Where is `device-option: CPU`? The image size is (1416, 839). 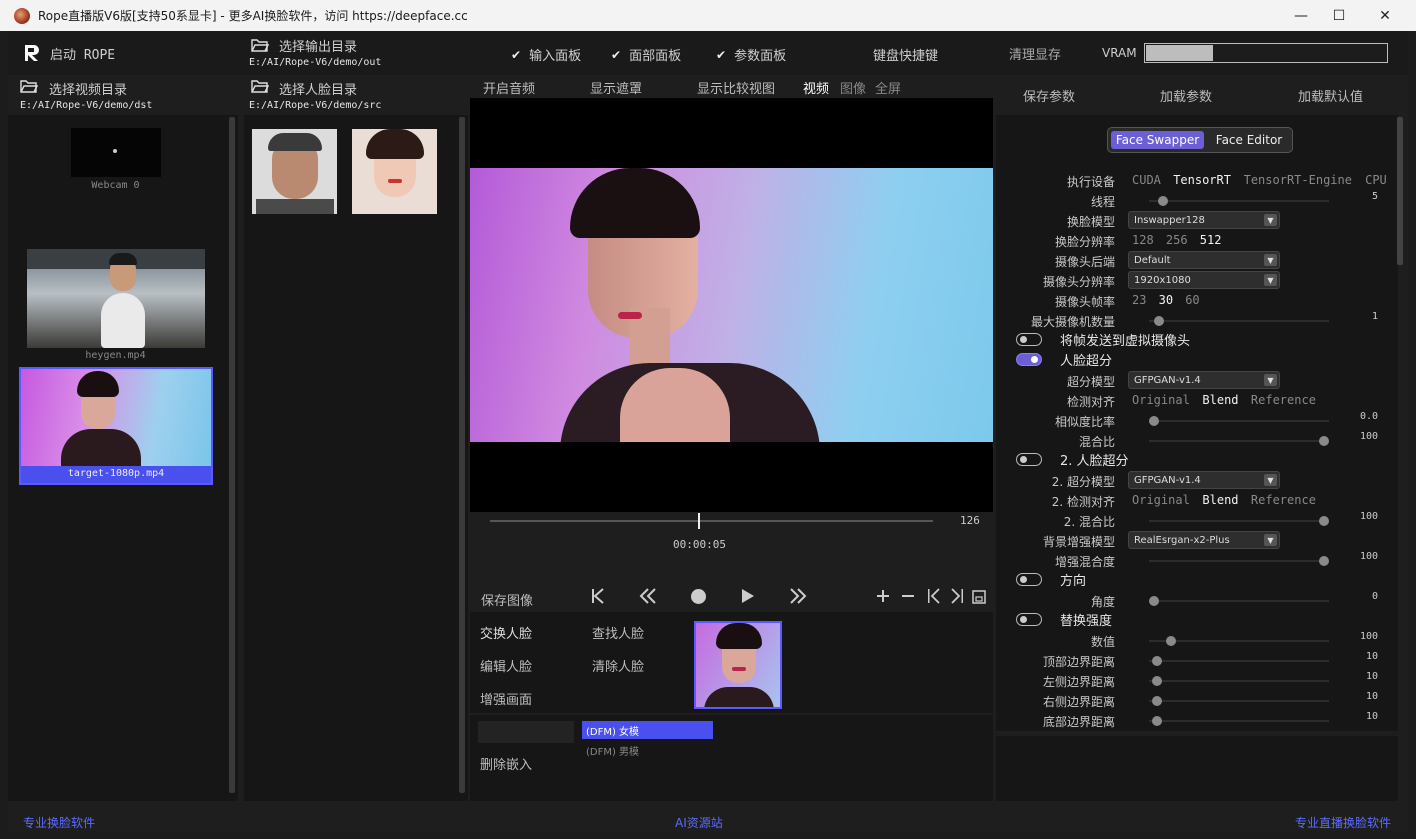
device-option: CPU is located at coordinates (1376, 180).